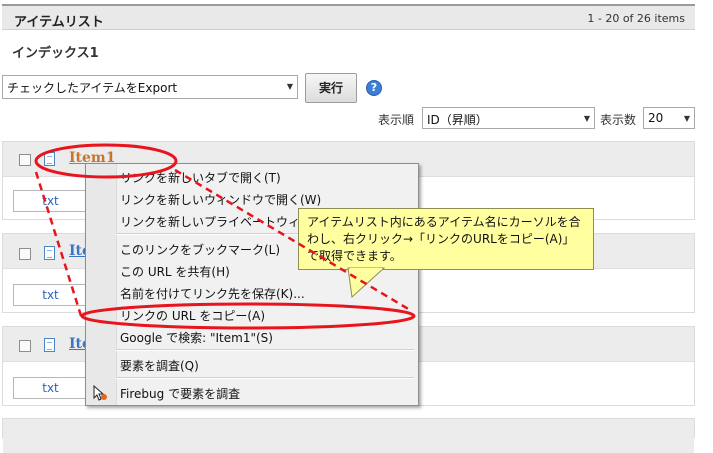 Image resolution: width=713 pixels, height=453 pixels. Describe the element at coordinates (248, 316) in the screenshot. I see `annotation-ellipse-menu-item` at that location.